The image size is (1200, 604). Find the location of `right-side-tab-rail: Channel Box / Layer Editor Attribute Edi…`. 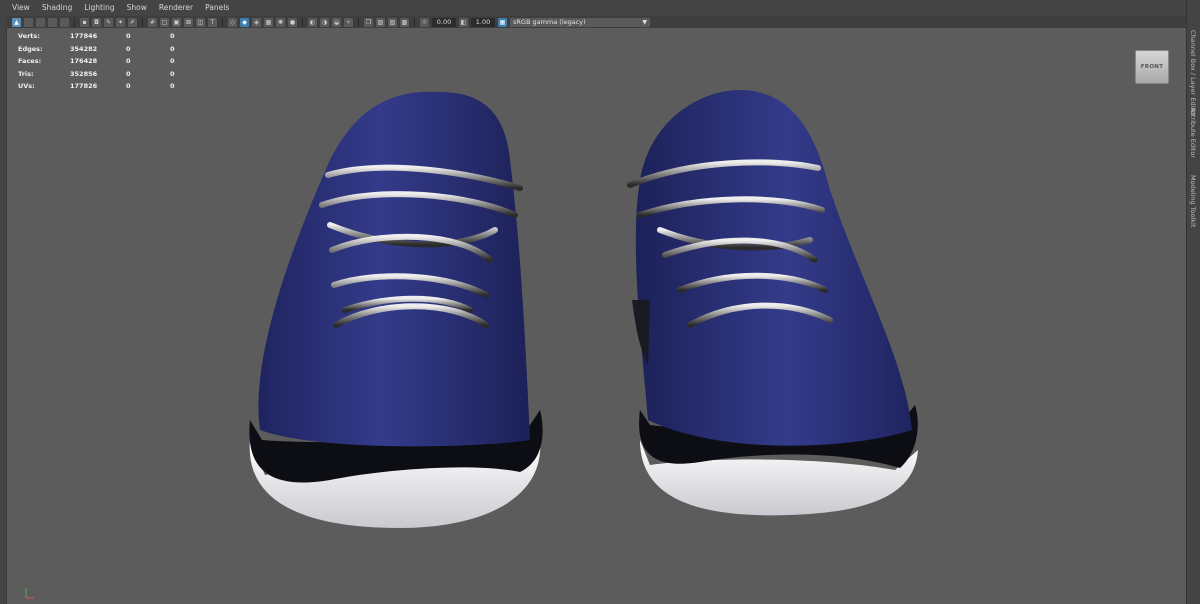

right-side-tab-rail: Channel Box / Layer Editor Attribute Edi… is located at coordinates (1193, 302).